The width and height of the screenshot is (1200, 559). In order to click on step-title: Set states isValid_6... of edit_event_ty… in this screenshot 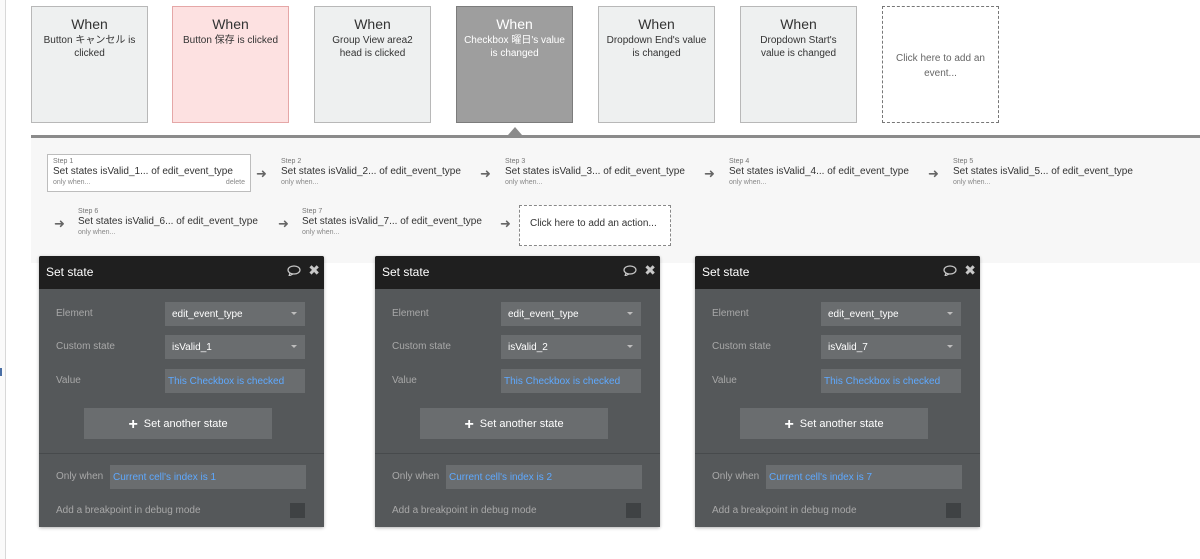, I will do `click(168, 221)`.